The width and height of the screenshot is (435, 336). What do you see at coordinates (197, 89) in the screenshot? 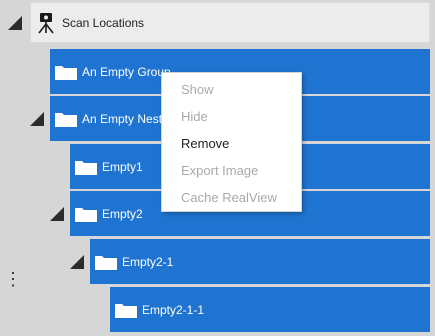
I see `menu-item-show: Show` at bounding box center [197, 89].